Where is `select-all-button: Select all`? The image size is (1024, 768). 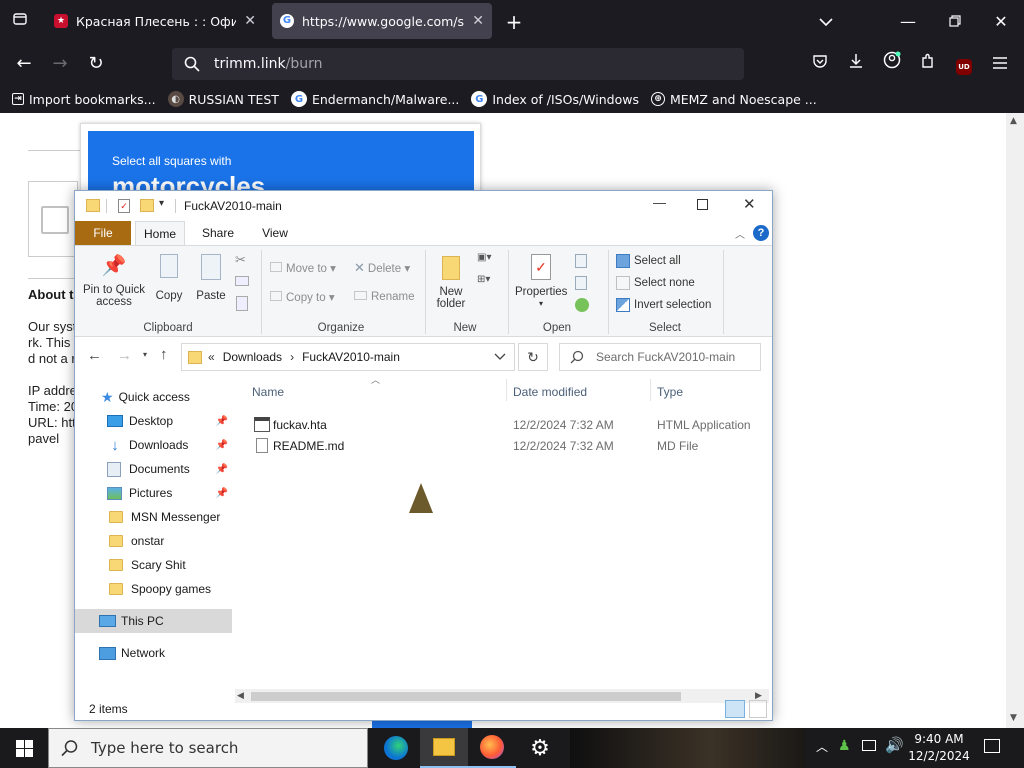 select-all-button: Select all is located at coordinates (648, 261).